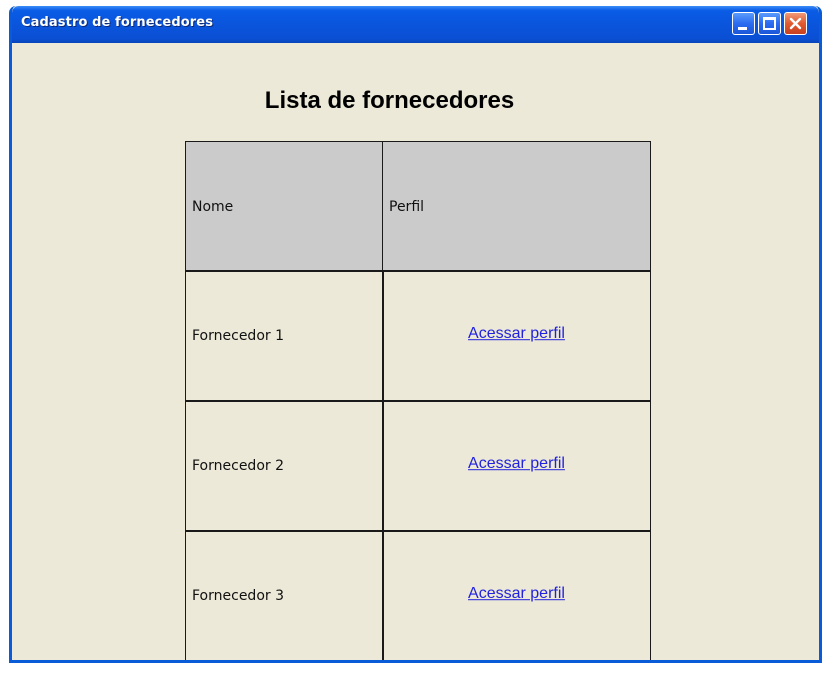 Image resolution: width=832 pixels, height=679 pixels. What do you see at coordinates (213, 206) in the screenshot?
I see `header-label-name: Nome` at bounding box center [213, 206].